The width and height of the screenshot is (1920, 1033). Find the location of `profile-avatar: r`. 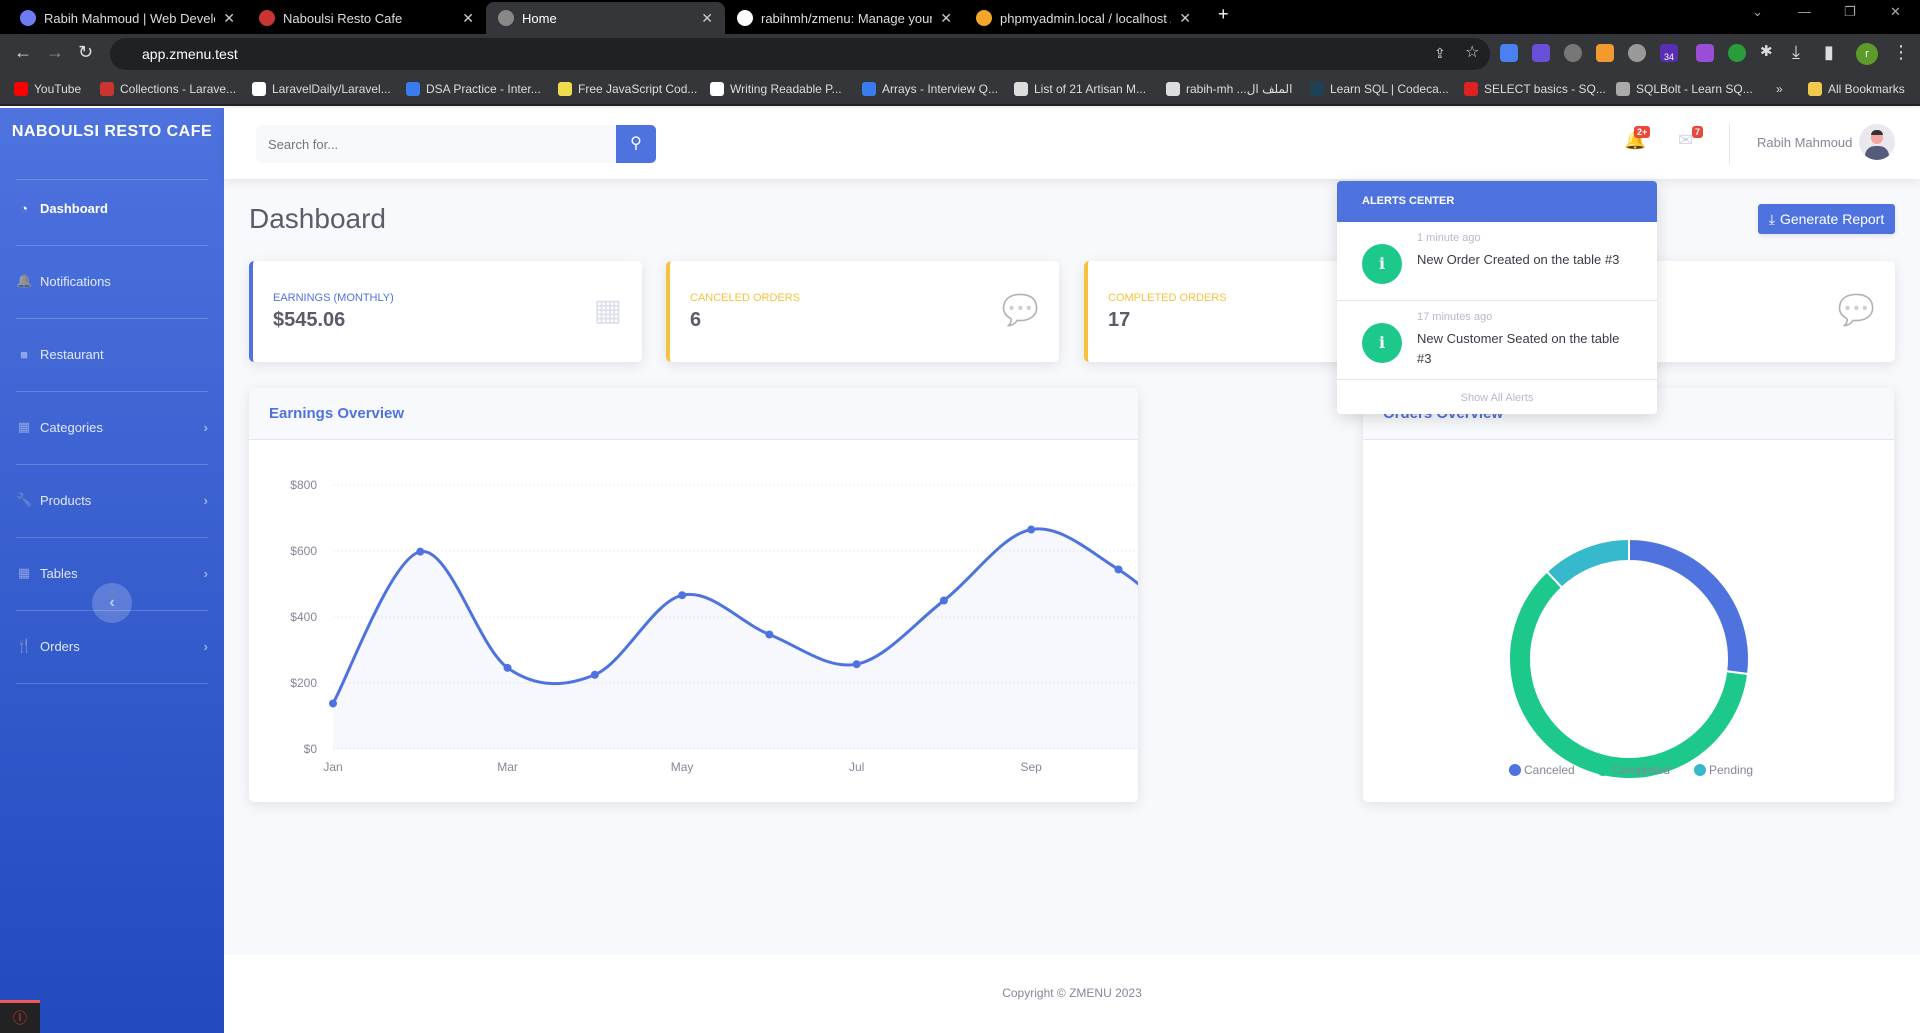

profile-avatar: r is located at coordinates (1867, 54).